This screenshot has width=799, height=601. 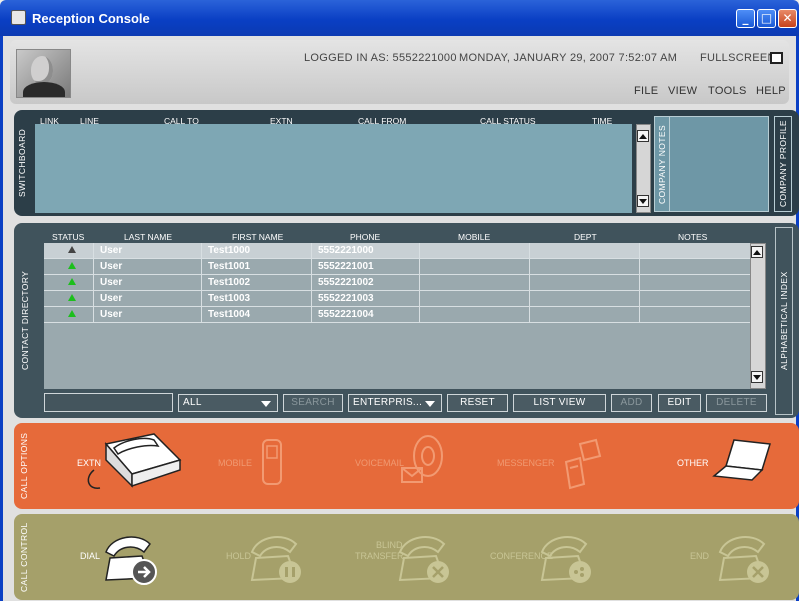 What do you see at coordinates (380, 58) in the screenshot?
I see `logged-in-label: LOGGED IN AS: 5552221000` at bounding box center [380, 58].